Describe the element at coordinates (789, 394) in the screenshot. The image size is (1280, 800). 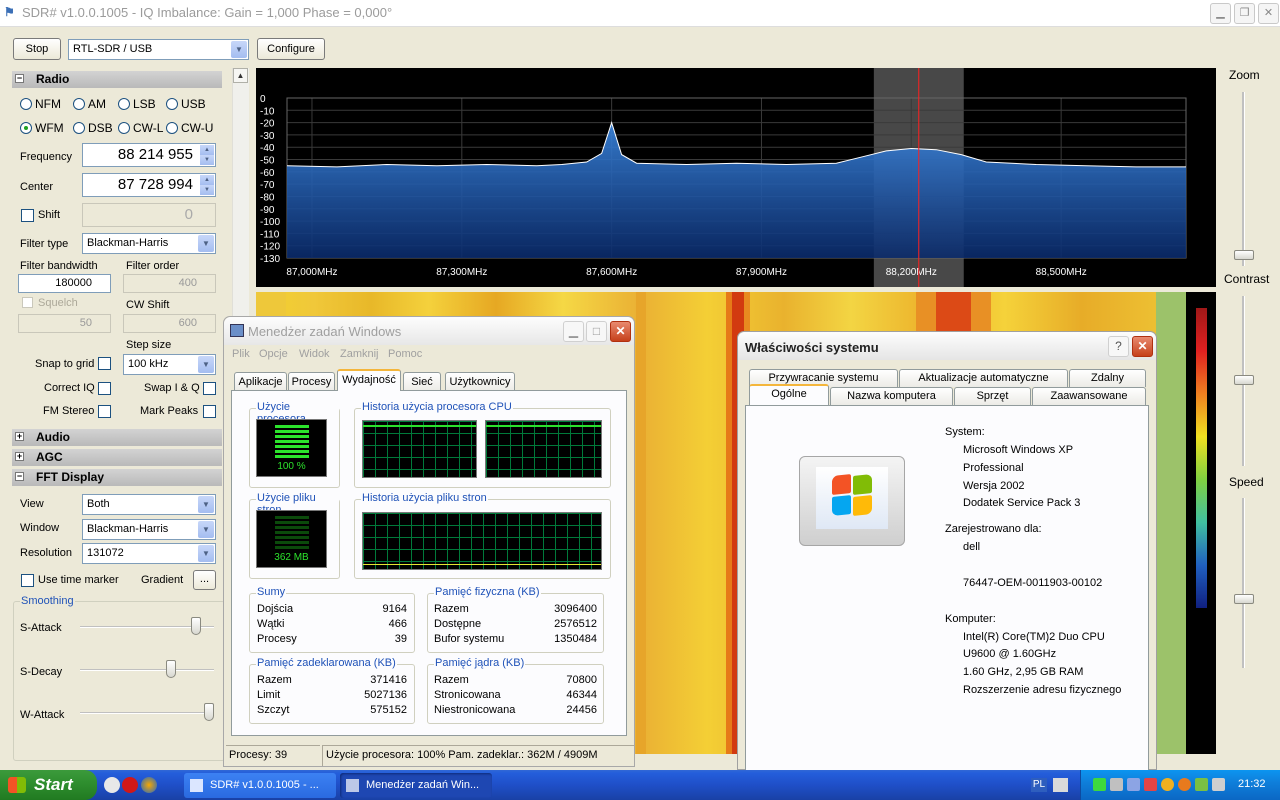
I see `tab-general: Ogólne` at that location.